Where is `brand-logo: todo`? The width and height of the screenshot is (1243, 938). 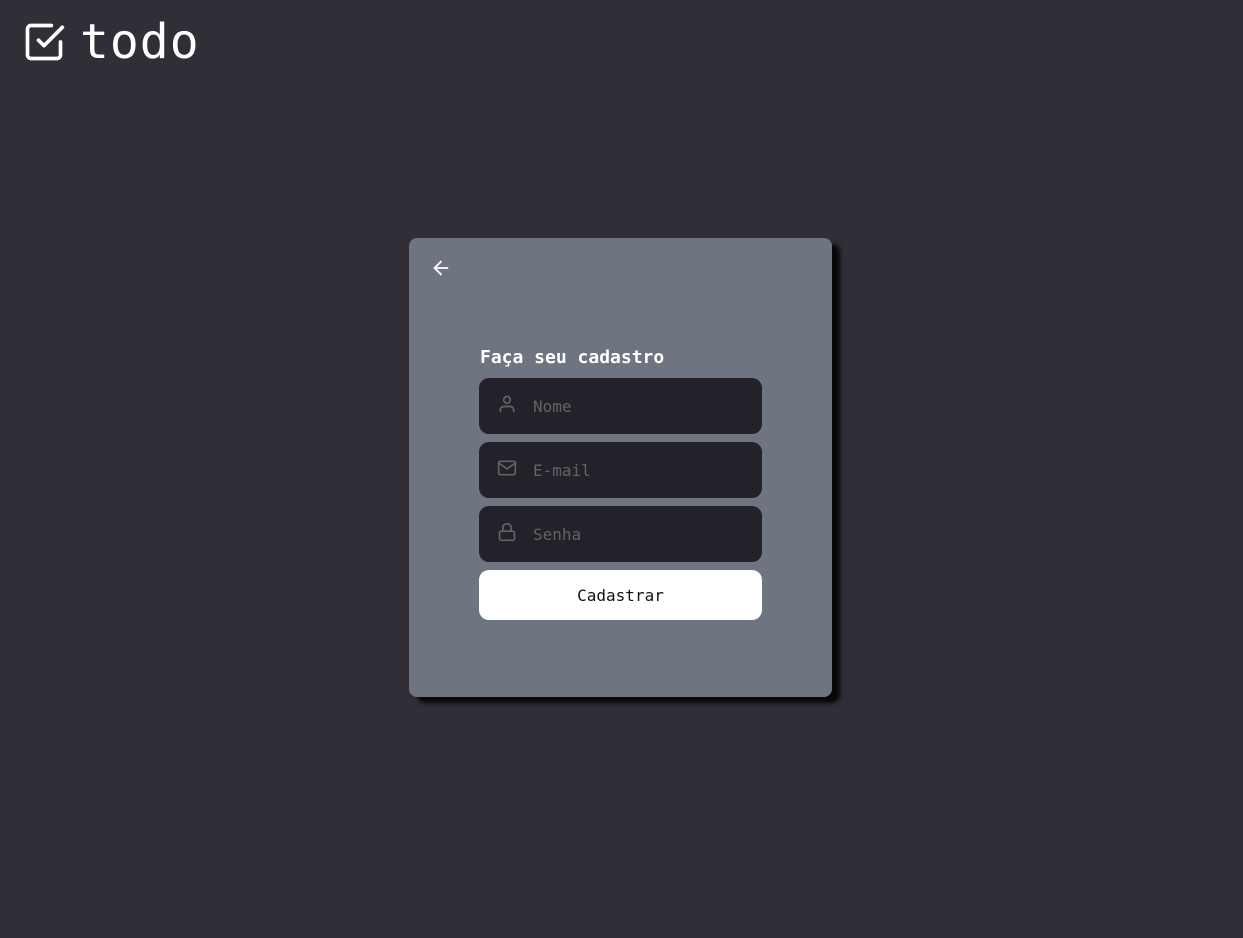 brand-logo: todo is located at coordinates (111, 42).